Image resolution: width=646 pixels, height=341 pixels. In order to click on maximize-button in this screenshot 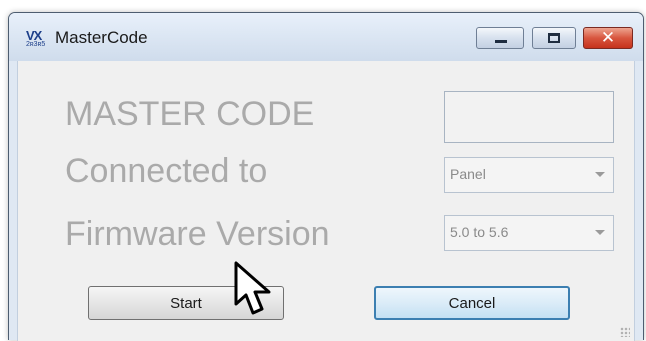, I will do `click(554, 38)`.